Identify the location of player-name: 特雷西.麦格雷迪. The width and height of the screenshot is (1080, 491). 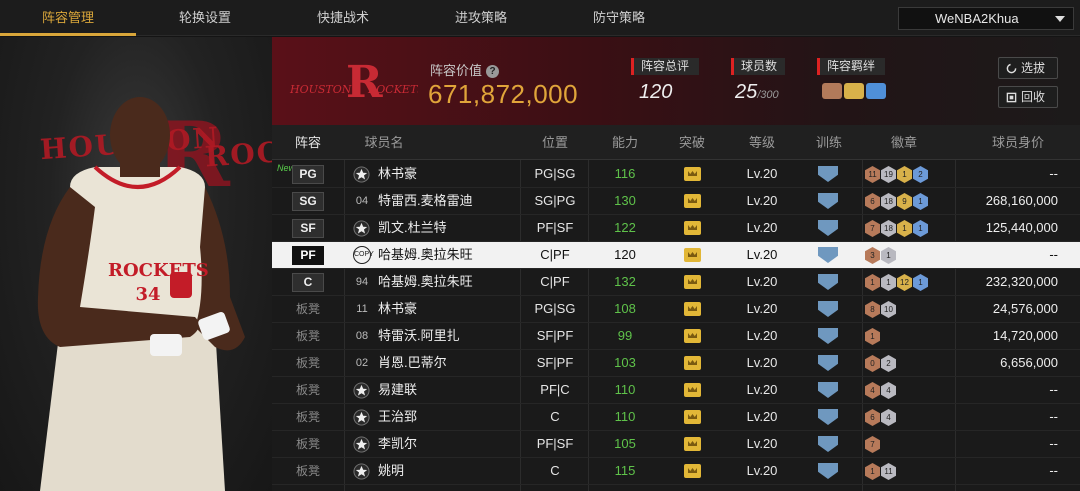
(425, 201).